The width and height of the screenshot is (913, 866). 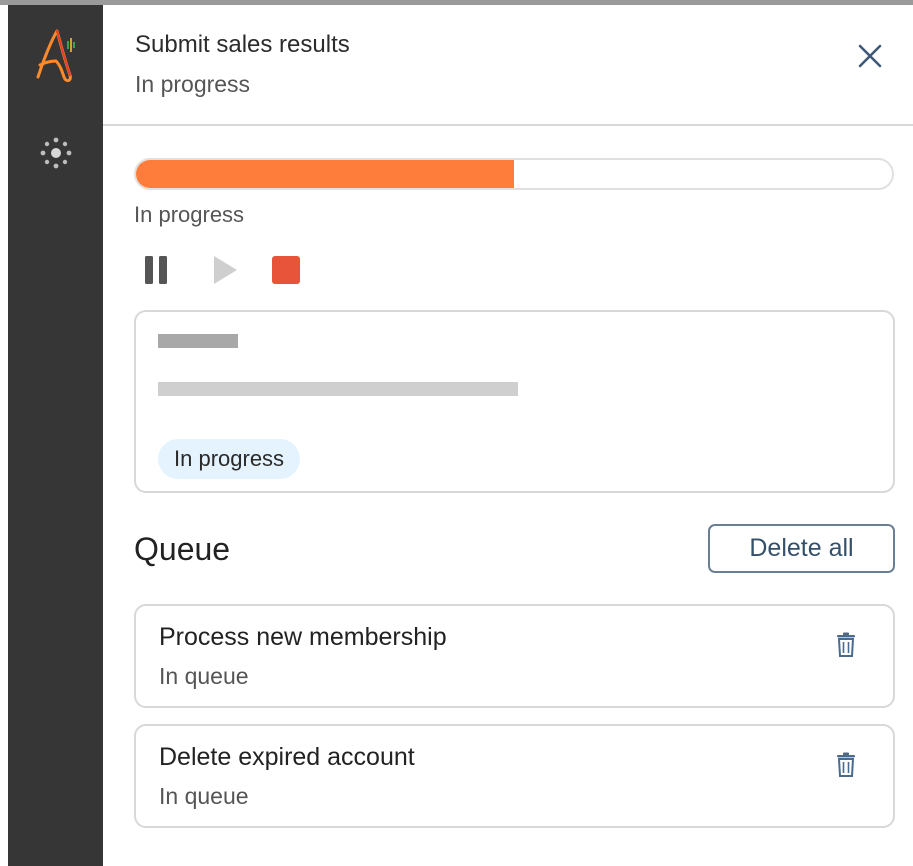 What do you see at coordinates (55, 435) in the screenshot?
I see `left-nav-rail` at bounding box center [55, 435].